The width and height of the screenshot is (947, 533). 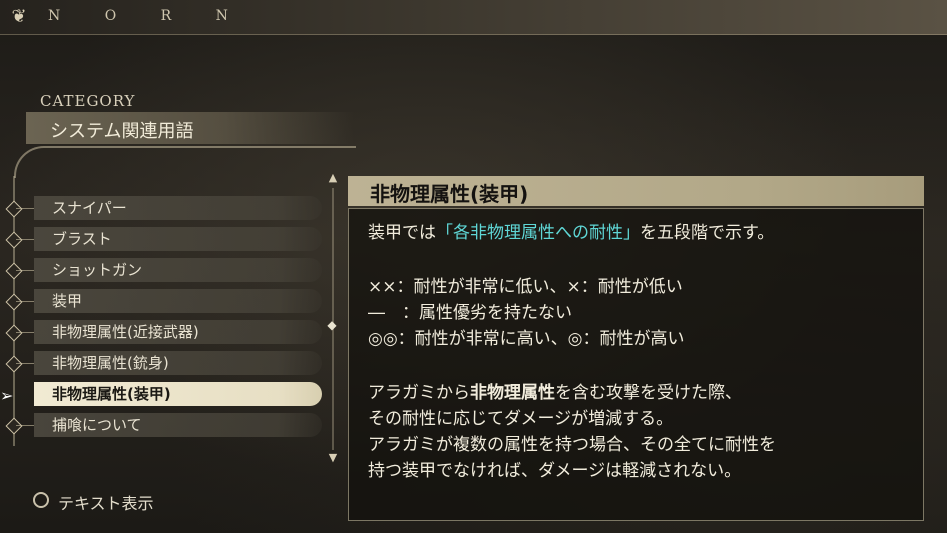 I want to click on menu-item-label: 捕喰について, so click(x=97, y=425).